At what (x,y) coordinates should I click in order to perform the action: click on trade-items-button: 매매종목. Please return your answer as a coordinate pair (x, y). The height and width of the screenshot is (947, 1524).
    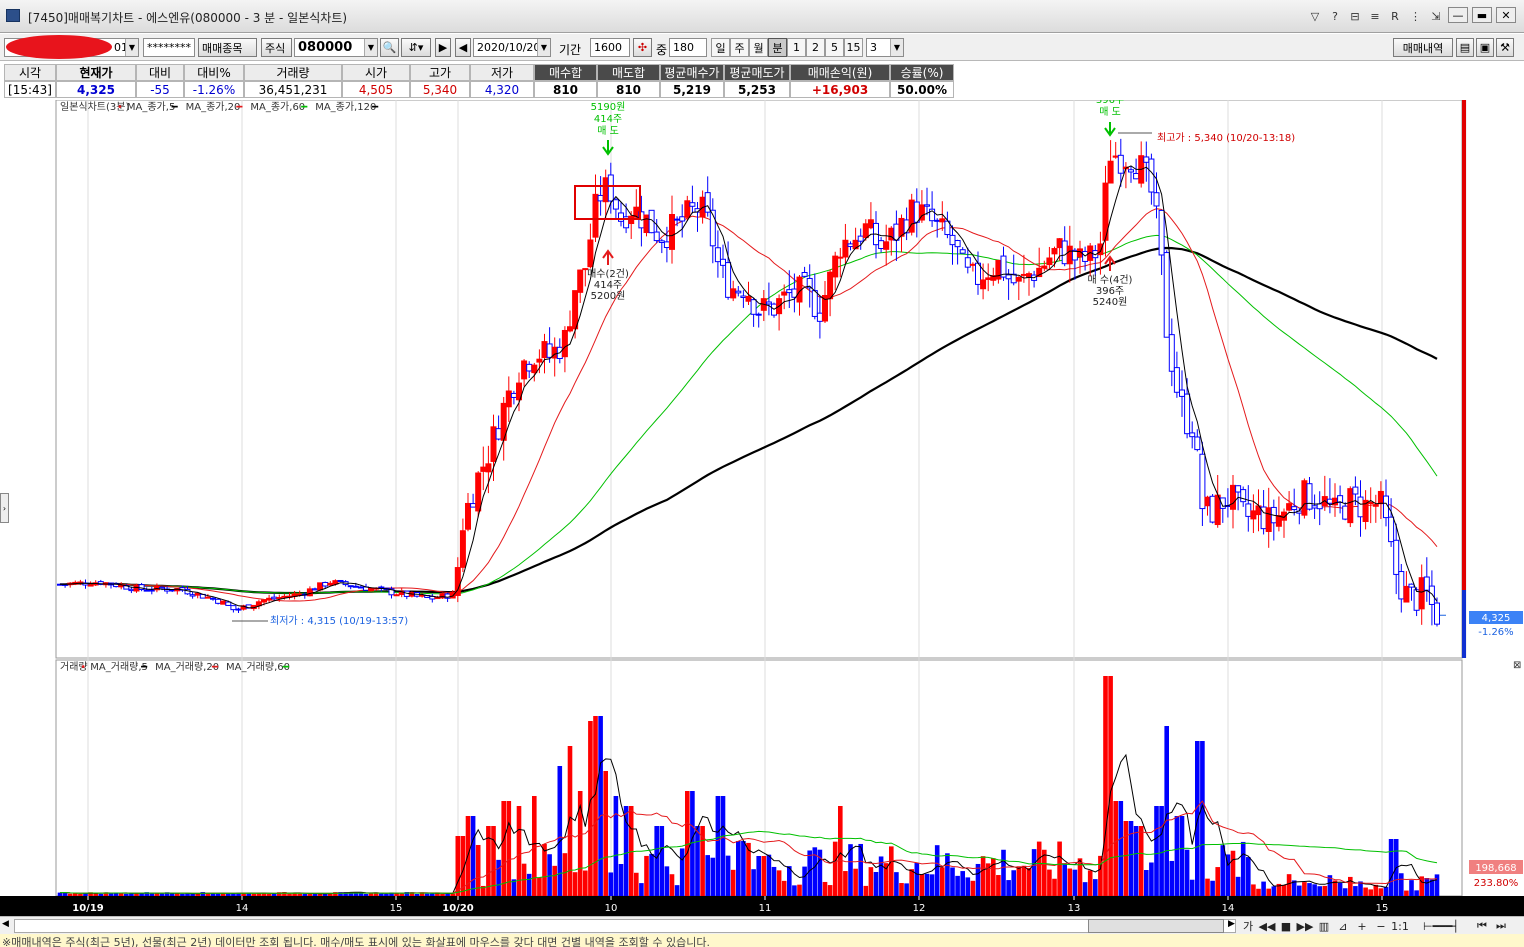
    Looking at the image, I should click on (227, 47).